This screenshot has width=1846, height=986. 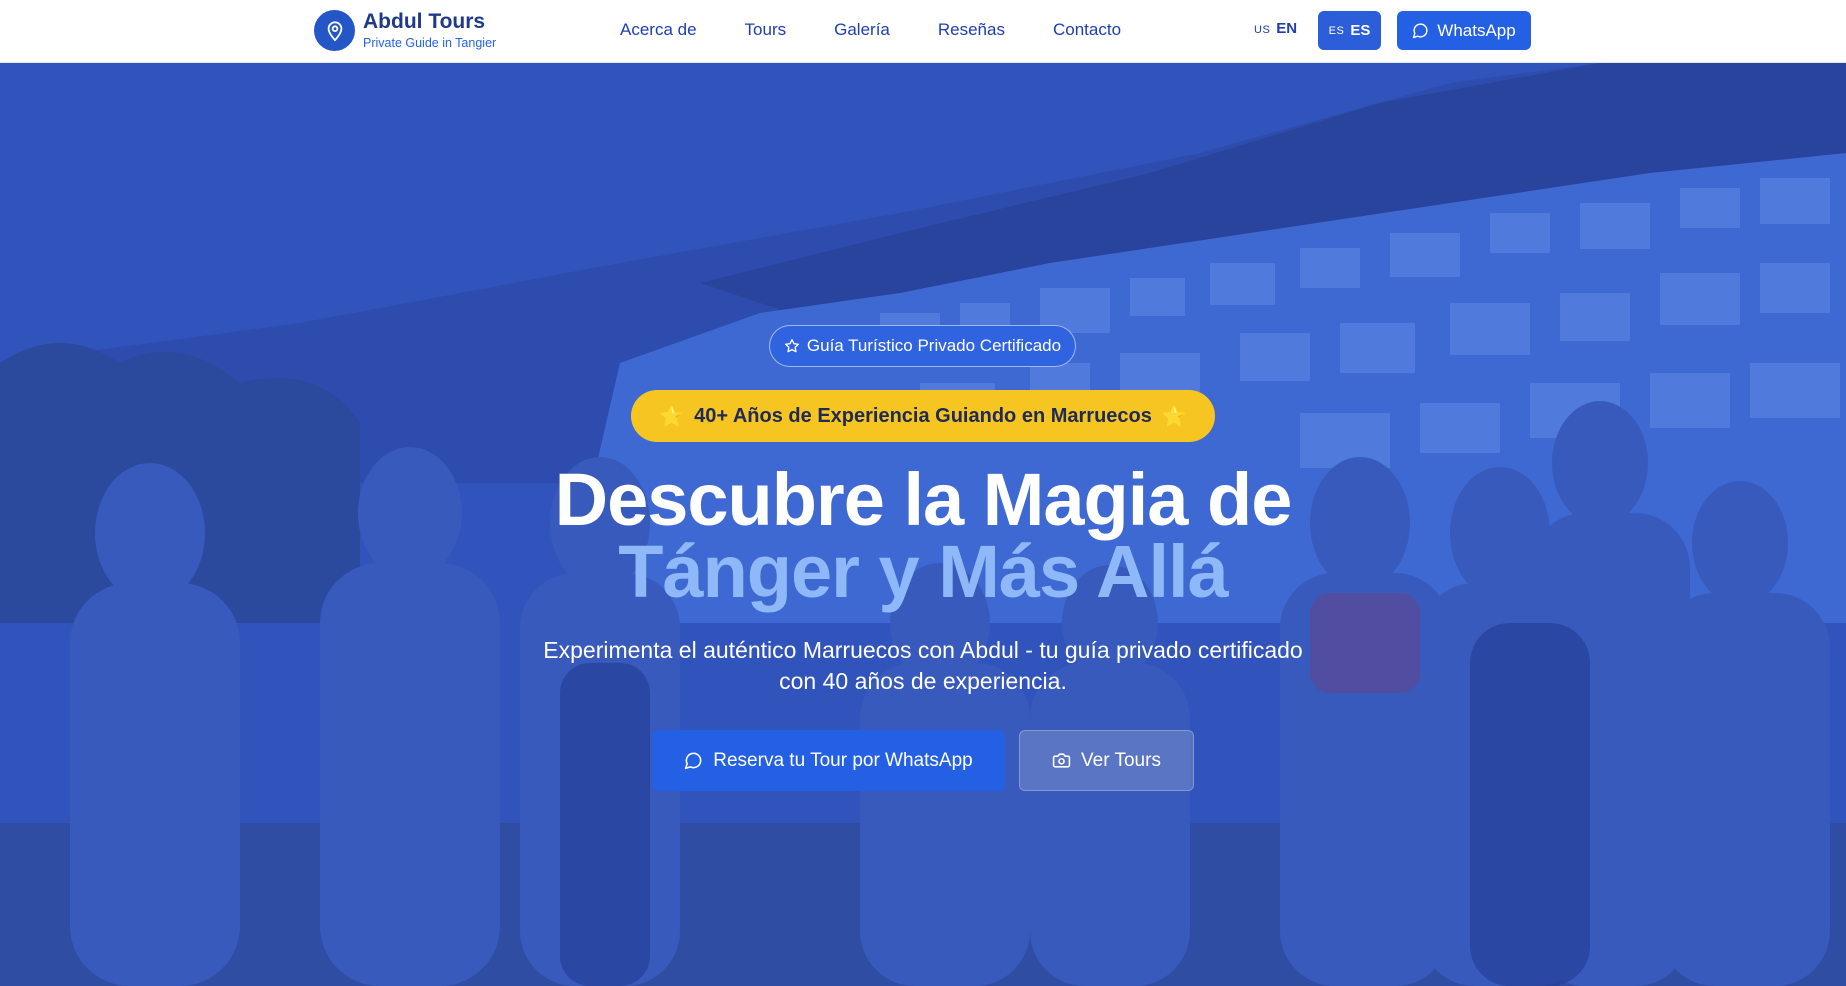 I want to click on star-outline-icon, so click(x=792, y=346).